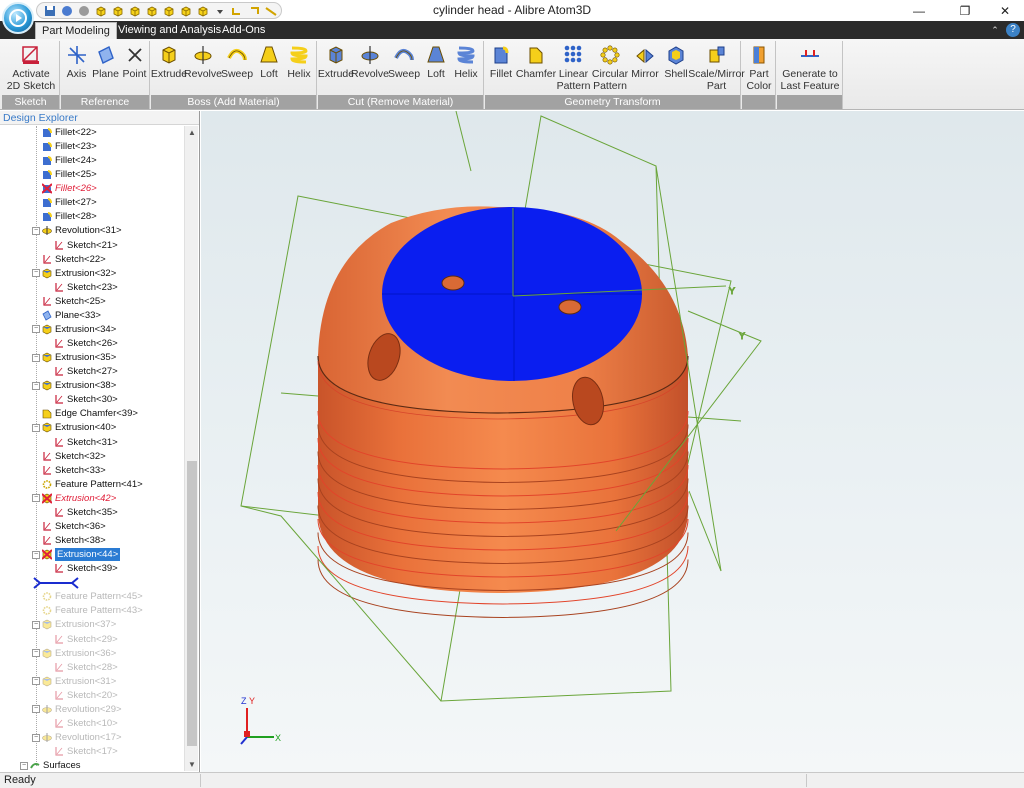 The width and height of the screenshot is (1024, 788). I want to click on close-button: ✕, so click(1005, 10).